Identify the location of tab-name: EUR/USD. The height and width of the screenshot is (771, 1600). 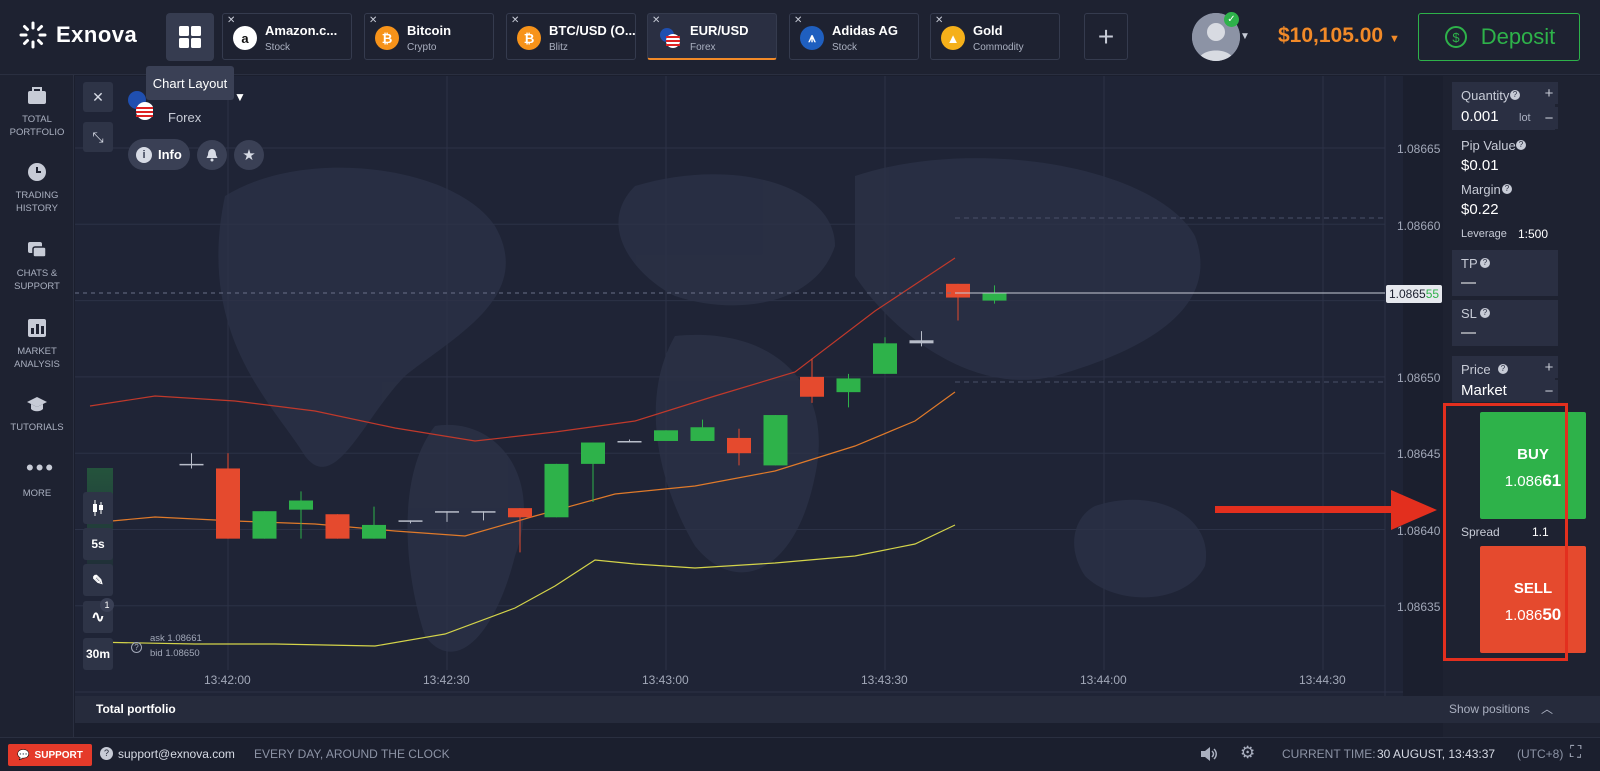
(719, 30).